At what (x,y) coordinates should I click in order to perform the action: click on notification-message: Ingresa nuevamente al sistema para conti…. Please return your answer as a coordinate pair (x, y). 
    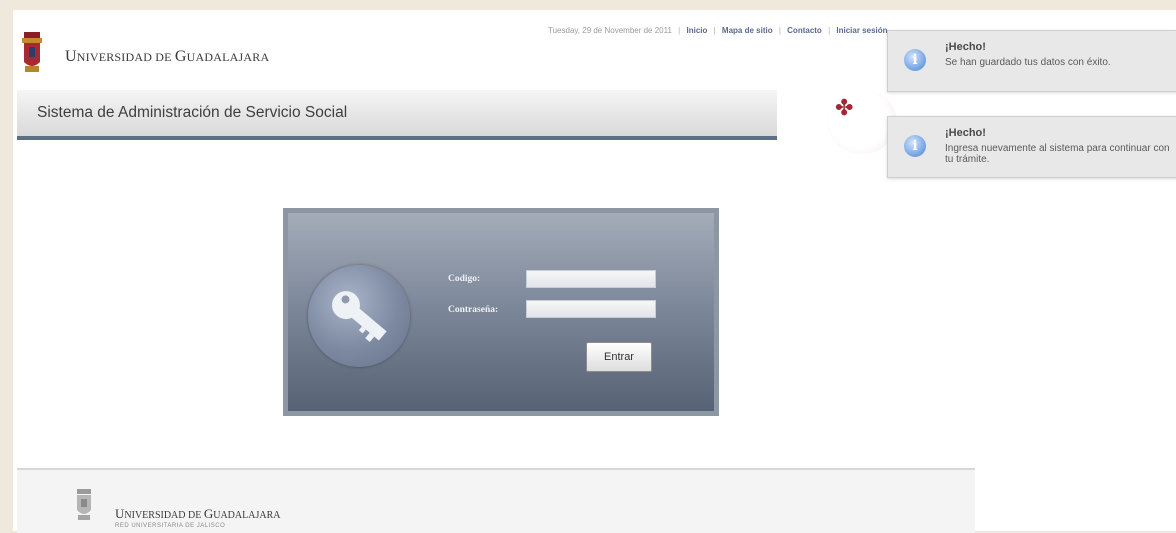
    Looking at the image, I should click on (1057, 154).